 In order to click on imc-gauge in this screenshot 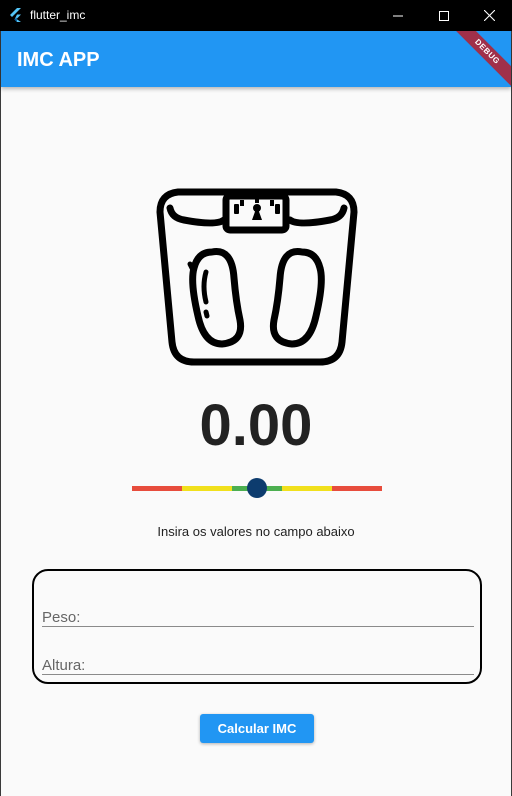, I will do `click(257, 488)`.